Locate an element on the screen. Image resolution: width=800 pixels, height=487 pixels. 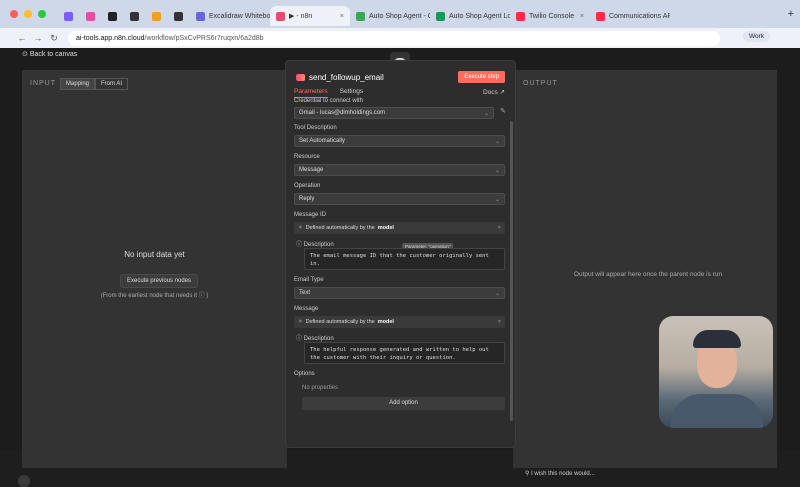
tab-label: ▶ - n8n is located at coordinates (301, 16).